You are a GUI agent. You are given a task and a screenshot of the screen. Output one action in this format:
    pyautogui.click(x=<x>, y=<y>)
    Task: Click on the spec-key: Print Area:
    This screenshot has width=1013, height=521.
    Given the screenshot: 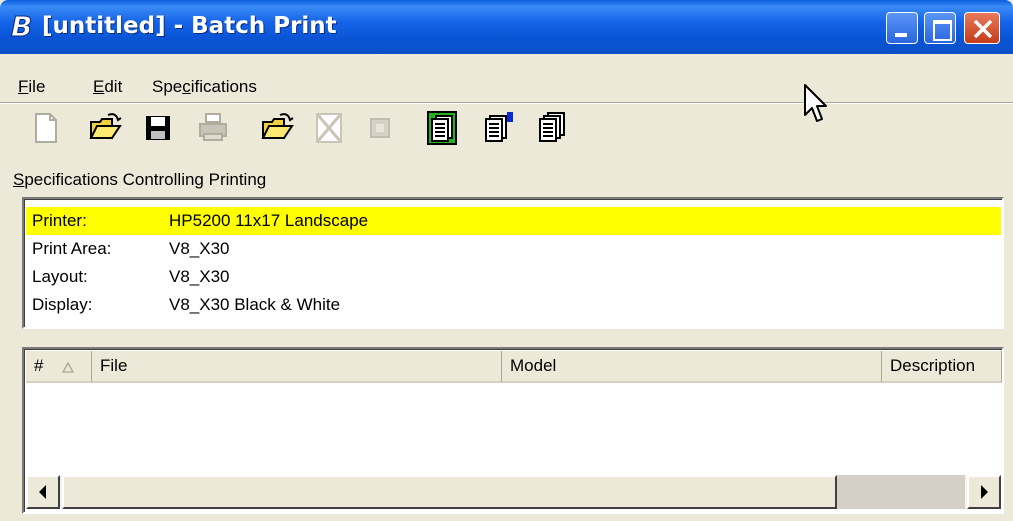 What is the action you would take?
    pyautogui.click(x=72, y=248)
    